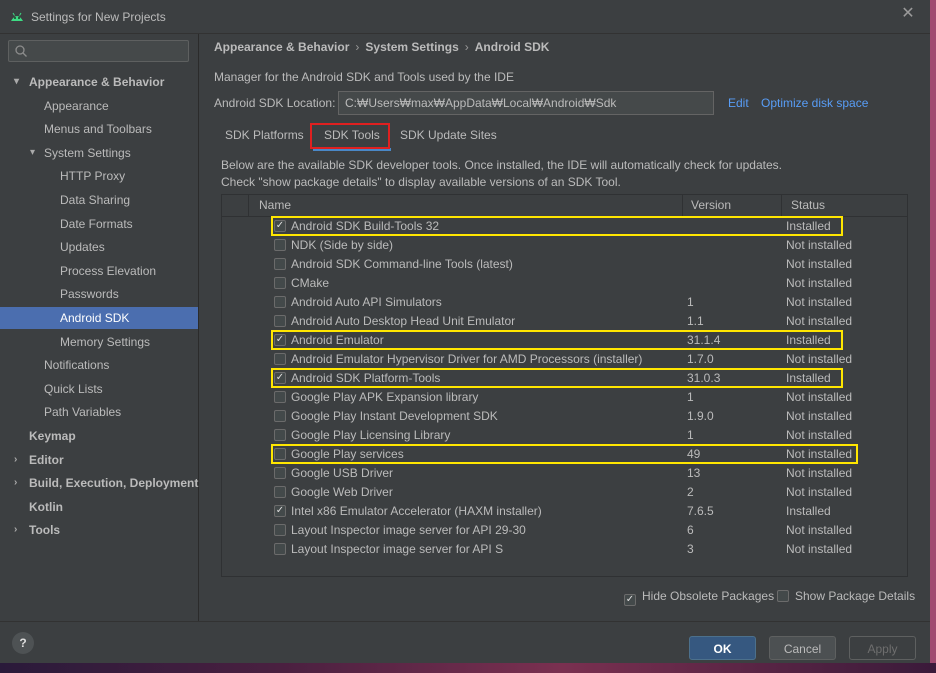  I want to click on column-header-status: Status, so click(808, 205).